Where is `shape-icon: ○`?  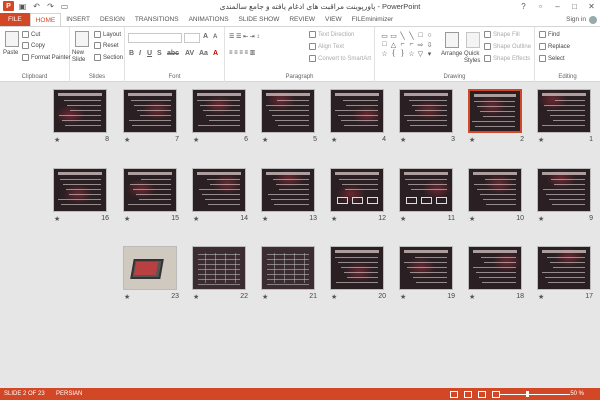
shape-icon: ○ is located at coordinates (429, 35).